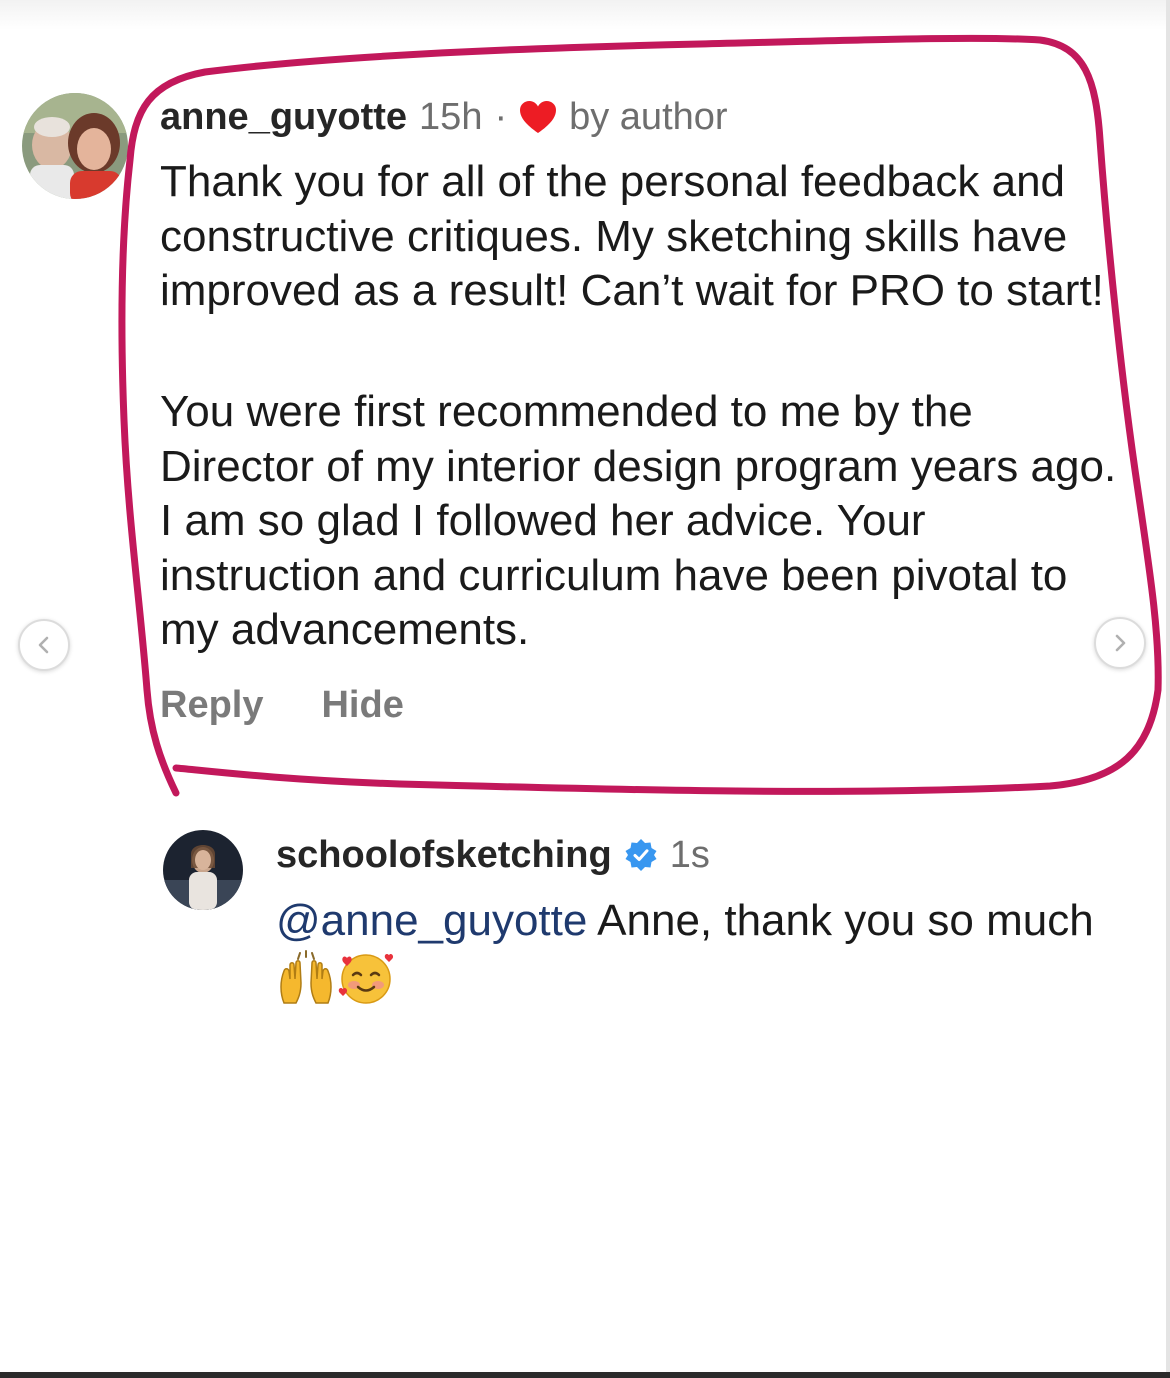 The width and height of the screenshot is (1170, 1378). Describe the element at coordinates (366, 977) in the screenshot. I see `smiling-face-with-hearts-emoji` at that location.